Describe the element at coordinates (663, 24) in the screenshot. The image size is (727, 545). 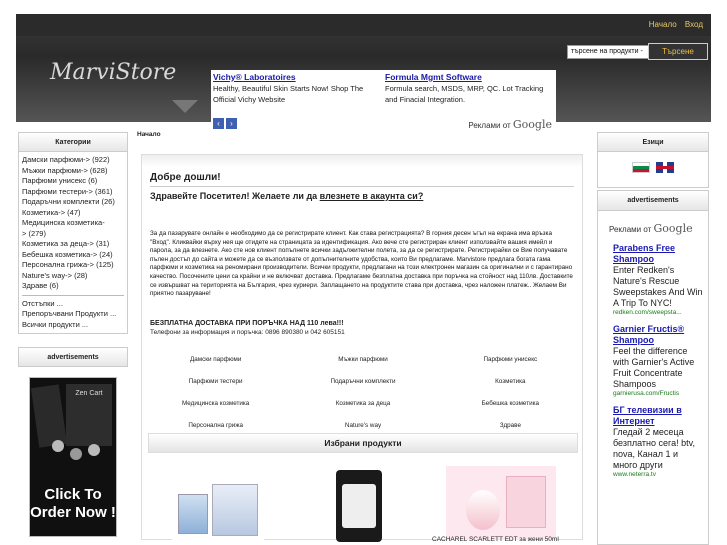
I see `home-link: Начало` at that location.